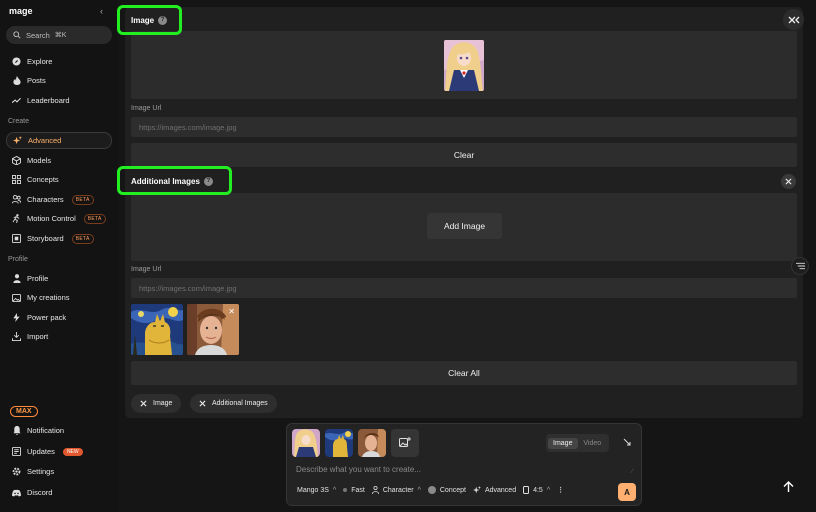 The height and width of the screenshot is (512, 816). I want to click on sidebar-item-leaderboard: Leaderboard, so click(59, 100).